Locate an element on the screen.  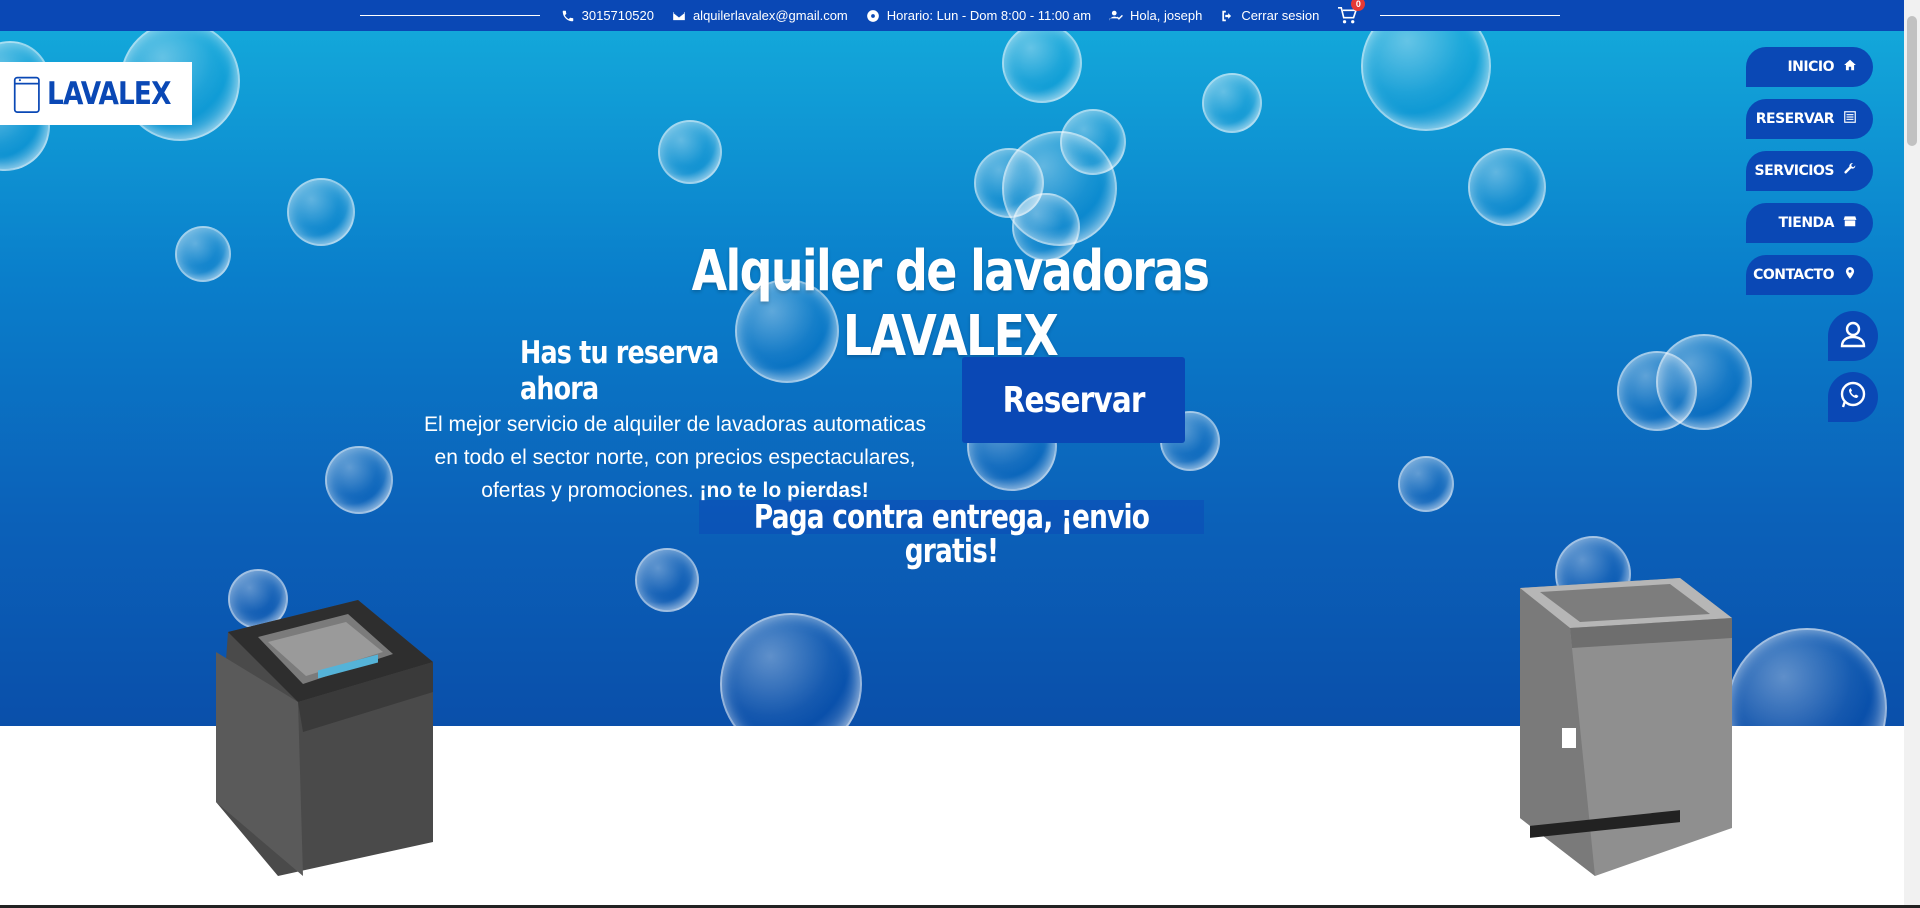
phone-icon is located at coordinates (568, 16).